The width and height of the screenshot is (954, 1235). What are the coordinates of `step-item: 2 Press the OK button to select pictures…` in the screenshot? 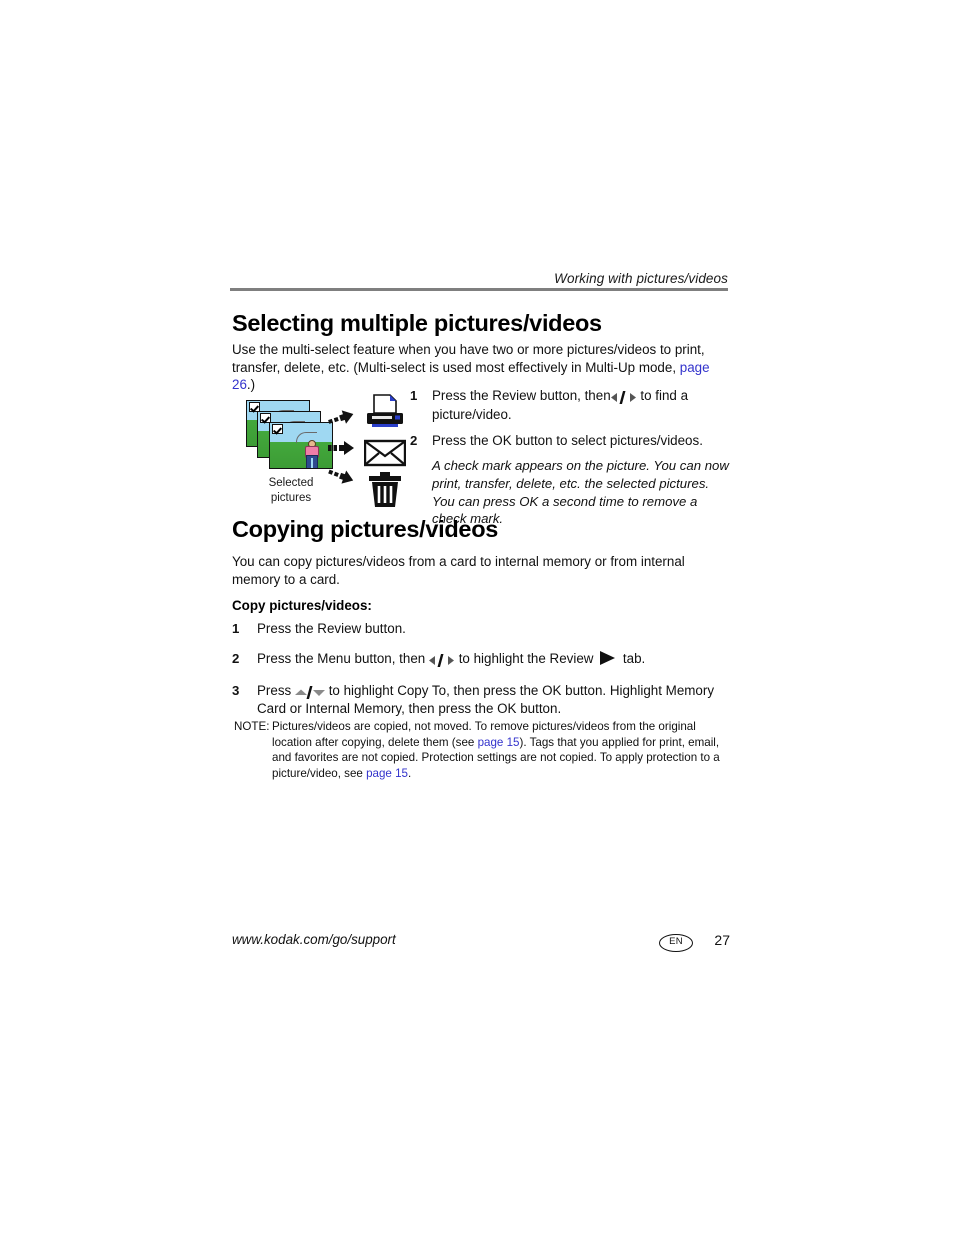 It's located at (571, 441).